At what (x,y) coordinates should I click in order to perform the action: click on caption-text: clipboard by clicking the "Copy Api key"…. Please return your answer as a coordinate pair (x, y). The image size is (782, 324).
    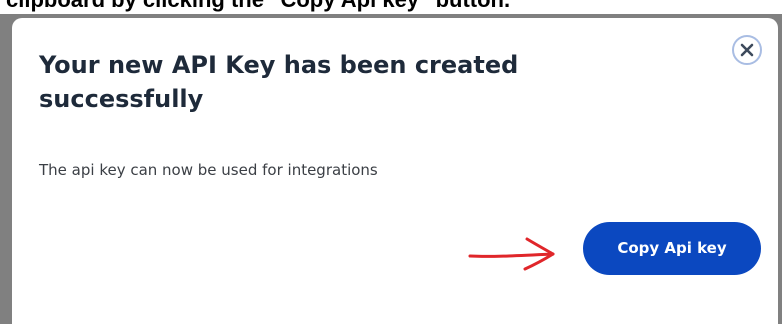
    Looking at the image, I should click on (258, 6).